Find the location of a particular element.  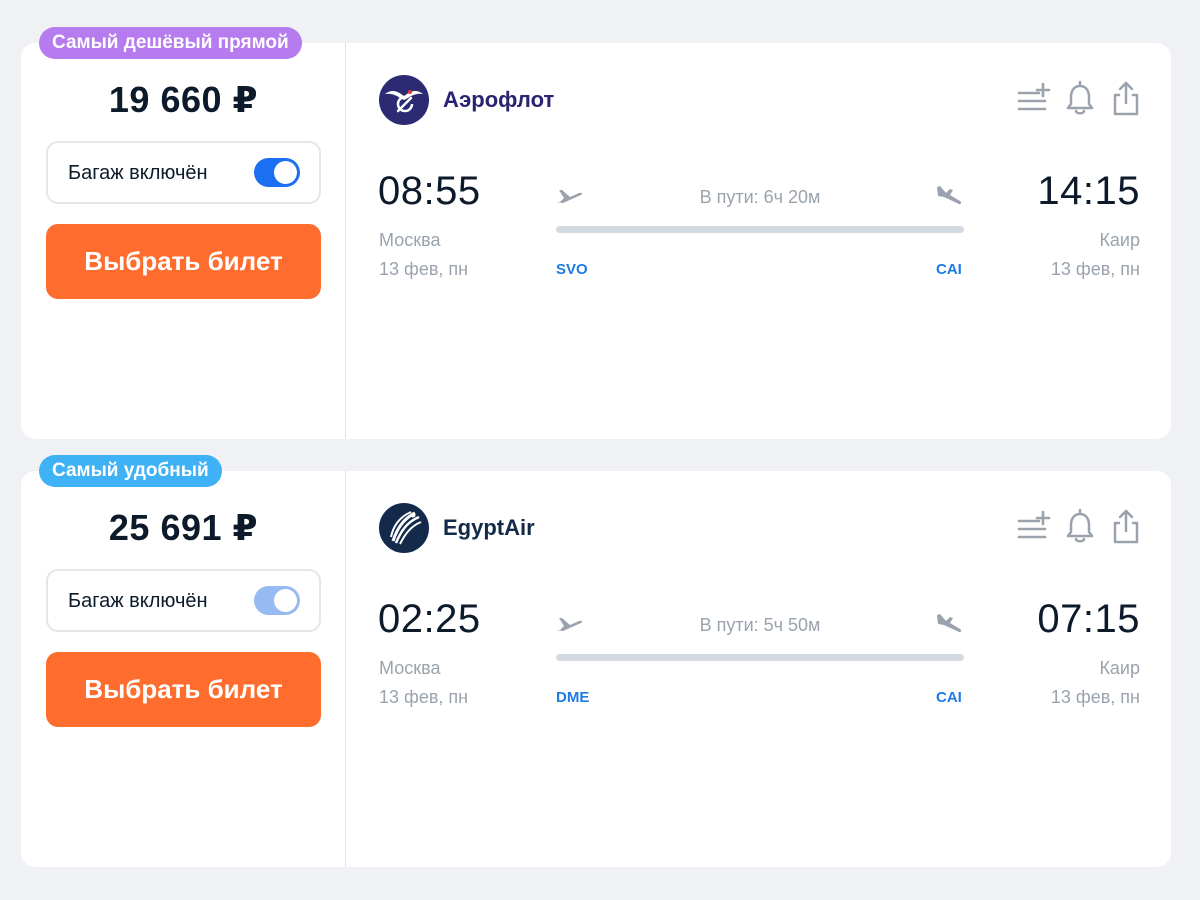

flight-duration: В пути: 5ч 50м is located at coordinates (760, 625).